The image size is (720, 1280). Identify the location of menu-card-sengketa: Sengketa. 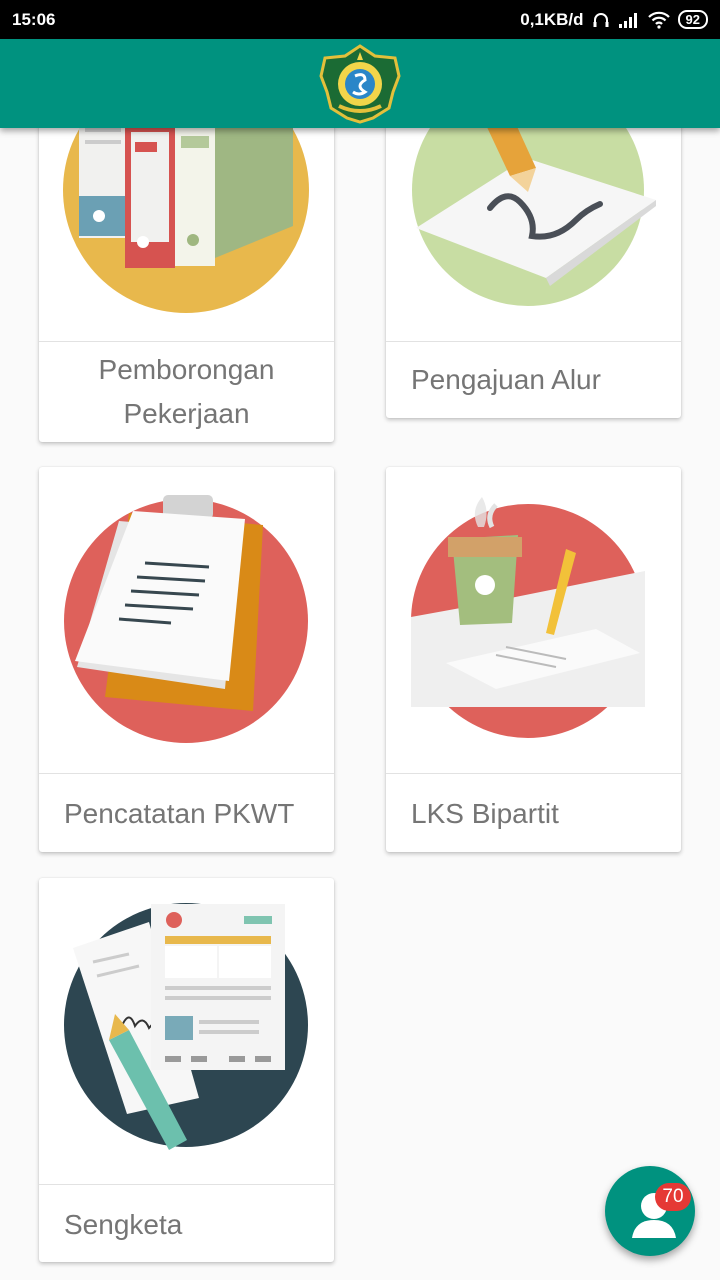
(186, 1070).